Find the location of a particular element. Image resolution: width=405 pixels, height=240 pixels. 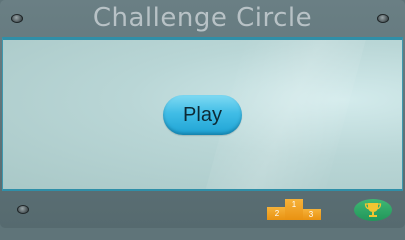

rivet-top-right is located at coordinates (383, 18).